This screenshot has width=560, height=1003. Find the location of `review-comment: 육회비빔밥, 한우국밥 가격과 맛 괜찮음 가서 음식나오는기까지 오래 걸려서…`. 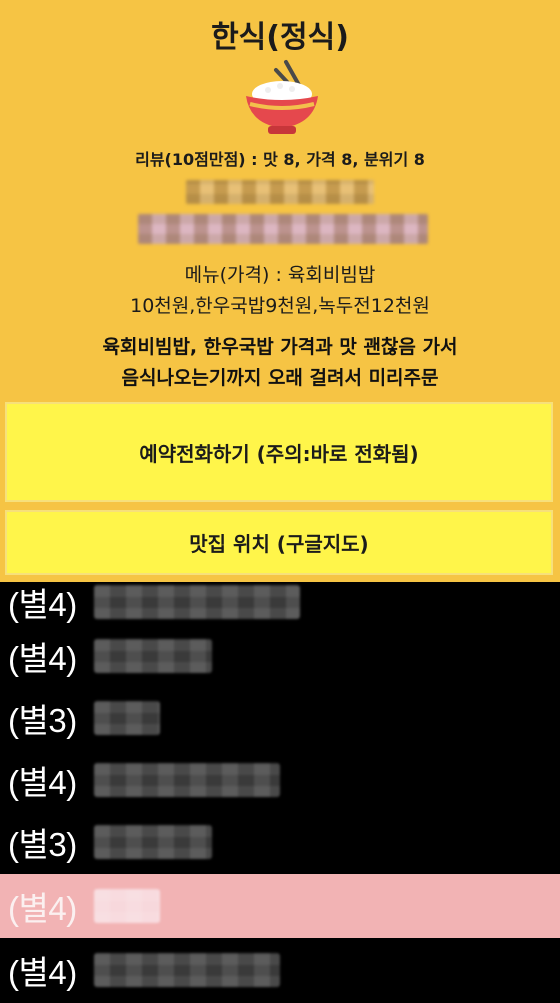

review-comment: 육회비빔밥, 한우국밥 가격과 맛 괜찮음 가서 음식나오는기까지 오래 걸려서… is located at coordinates (280, 363).